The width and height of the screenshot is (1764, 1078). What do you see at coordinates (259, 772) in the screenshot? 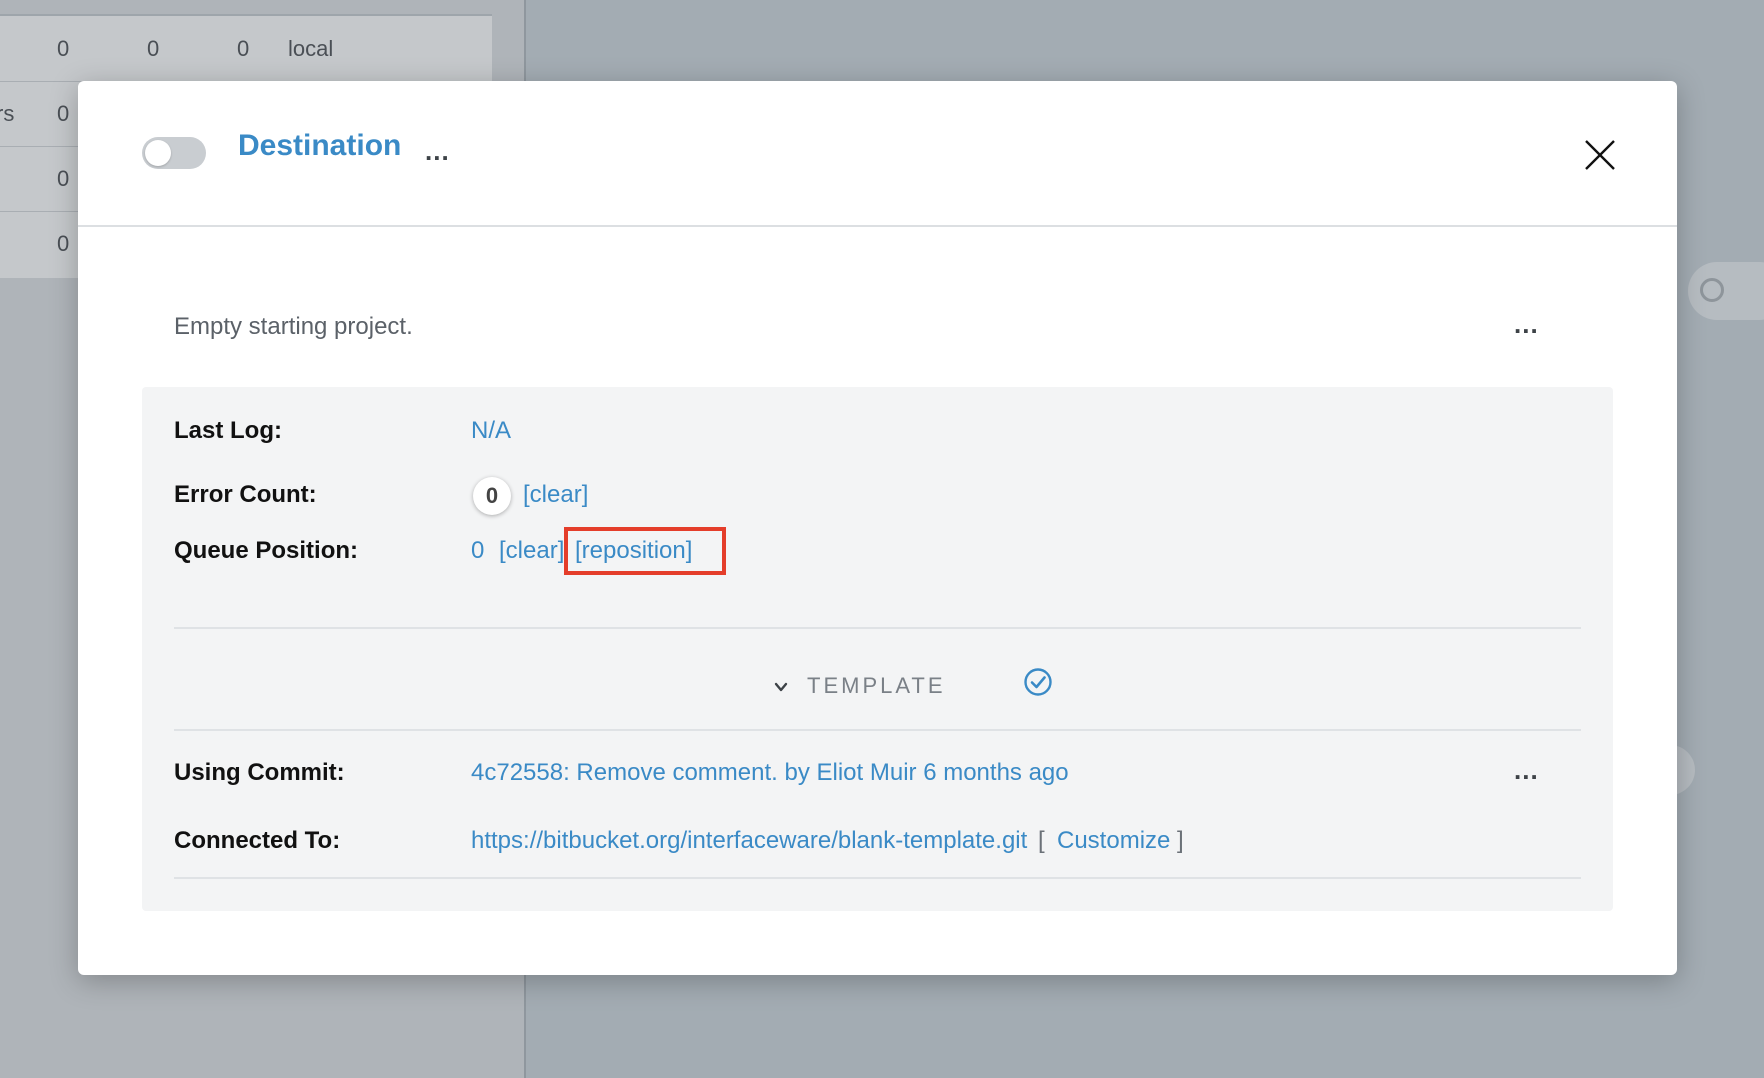
I see `using-commit-label: Using Commit:` at bounding box center [259, 772].